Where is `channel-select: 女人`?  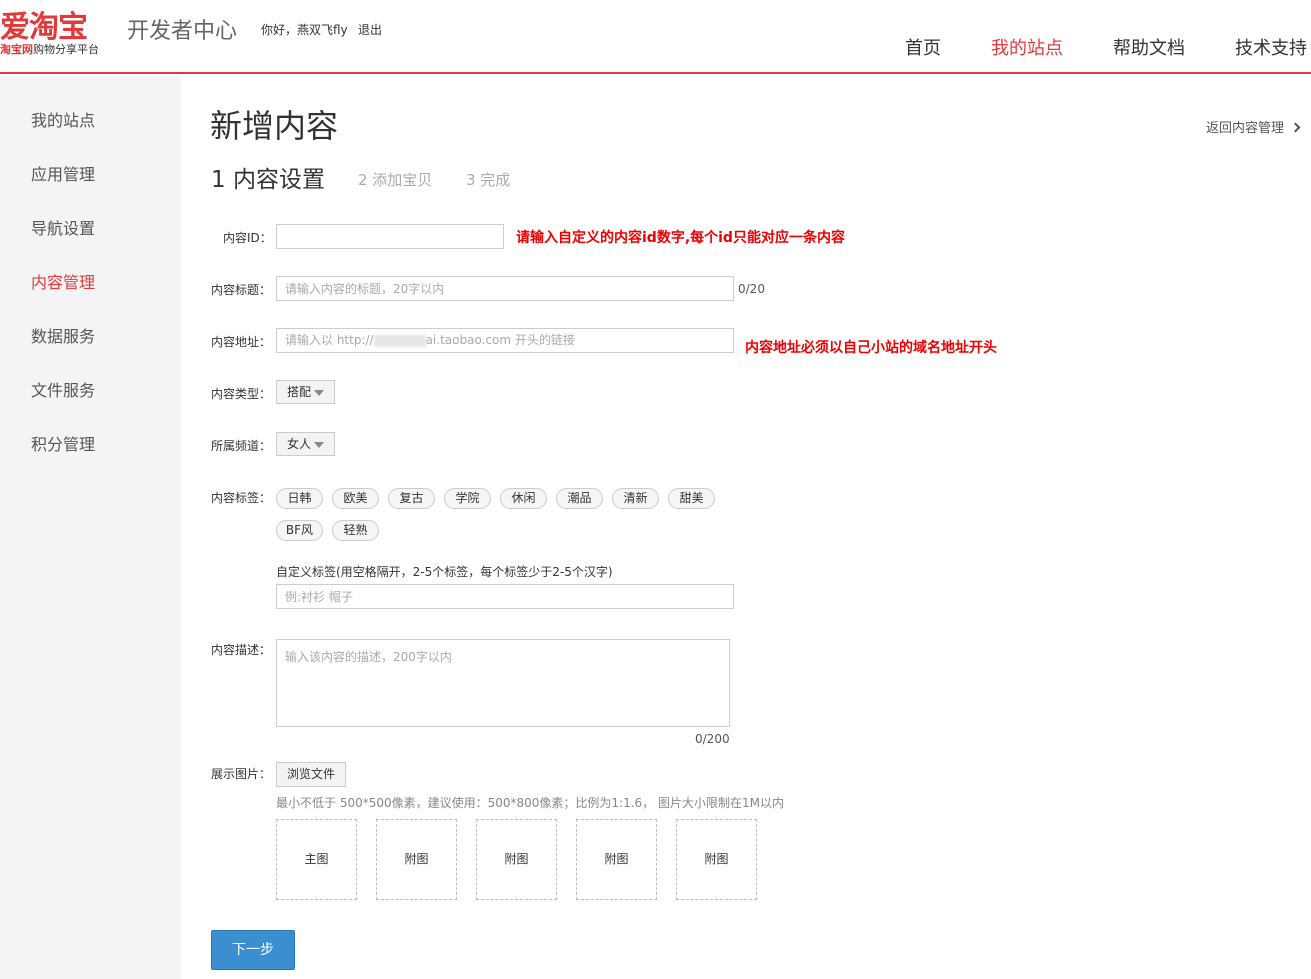 channel-select: 女人 is located at coordinates (306, 444).